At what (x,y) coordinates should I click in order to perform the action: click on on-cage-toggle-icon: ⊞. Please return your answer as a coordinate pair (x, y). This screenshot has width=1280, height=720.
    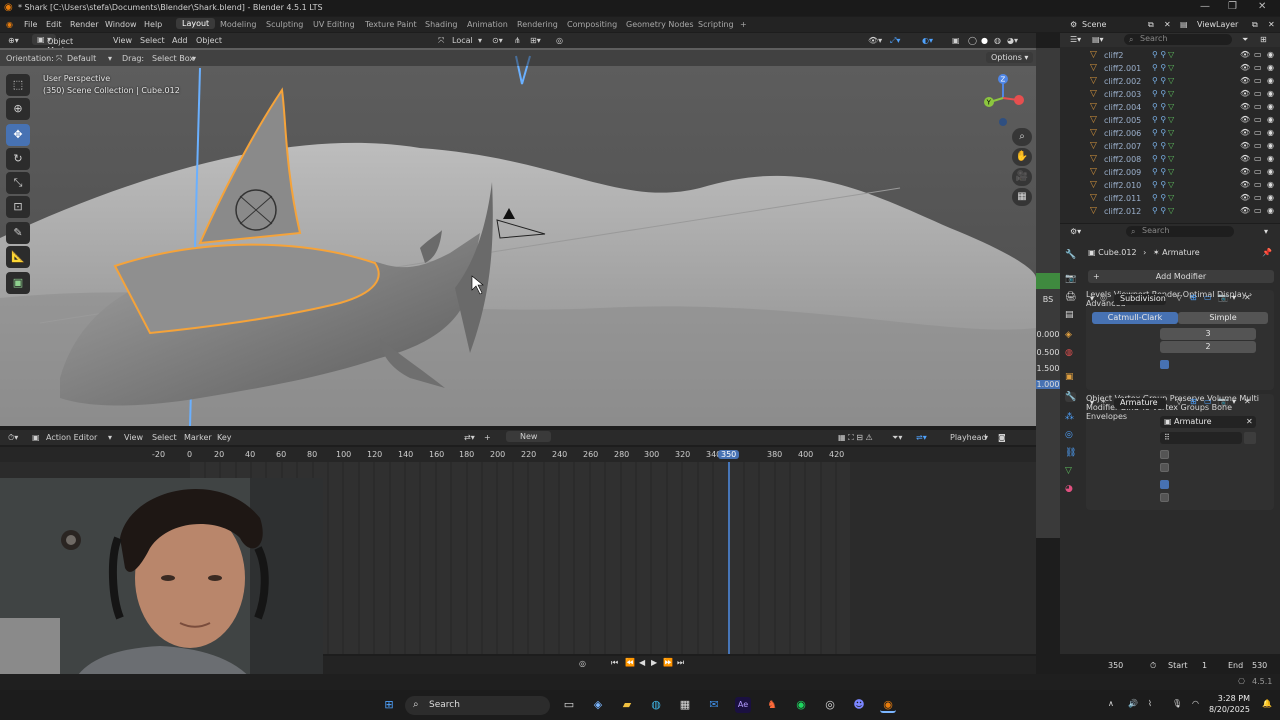
    Looking at the image, I should click on (1193, 401).